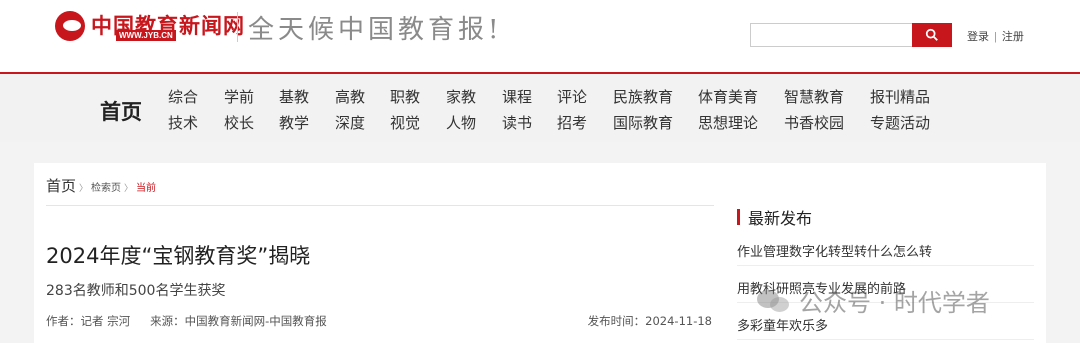 This screenshot has width=1080, height=343. What do you see at coordinates (649, 321) in the screenshot?
I see `article-date: 发布时间：2024-11-18` at bounding box center [649, 321].